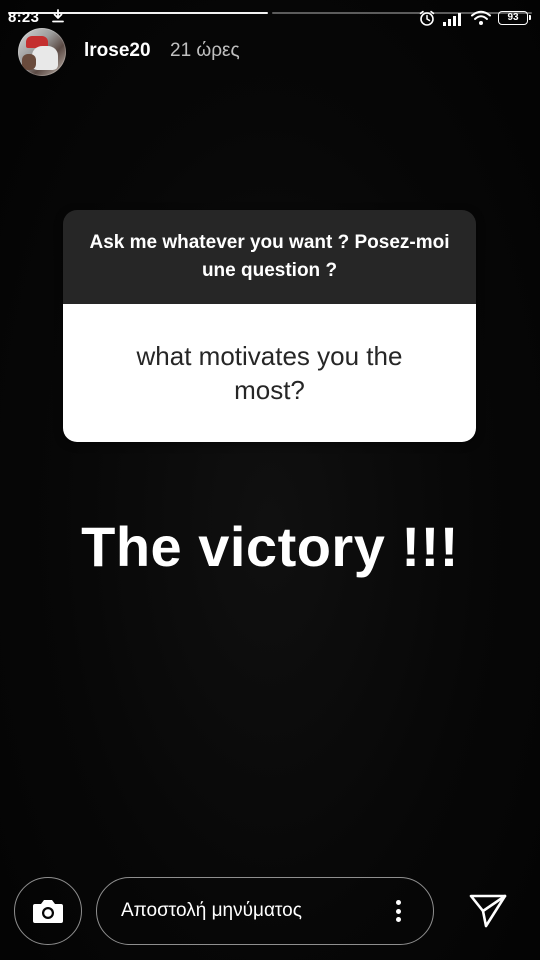 This screenshot has height=960, width=540. I want to click on more-options-icon, so click(398, 911).